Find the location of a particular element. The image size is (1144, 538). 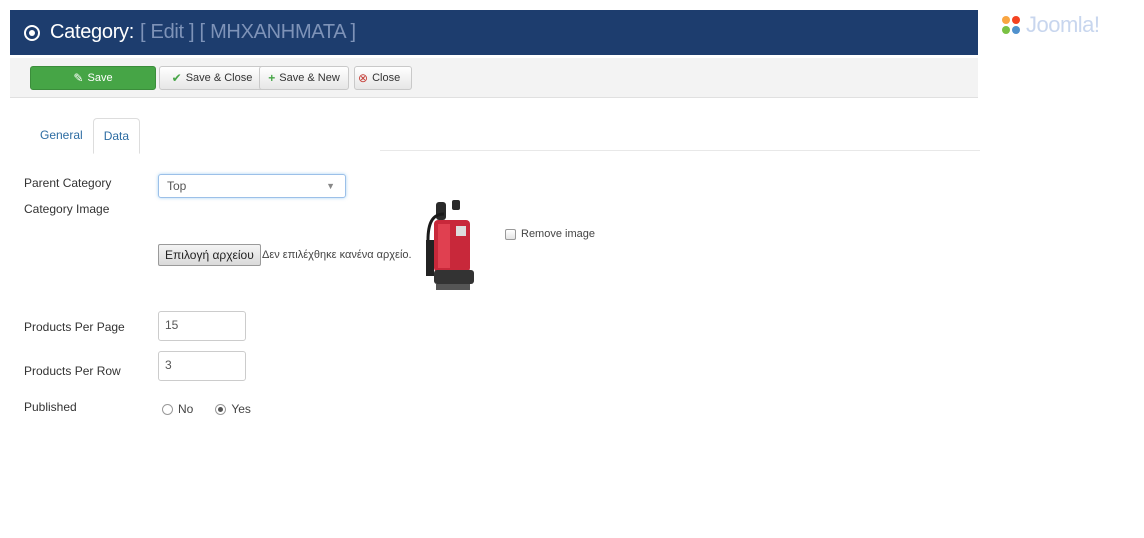

category-image-label: Category Image is located at coordinates (67, 209).